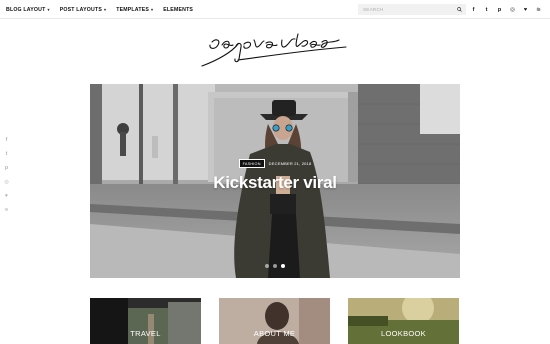  What do you see at coordinates (404, 9) in the screenshot?
I see `search-input` at bounding box center [404, 9].